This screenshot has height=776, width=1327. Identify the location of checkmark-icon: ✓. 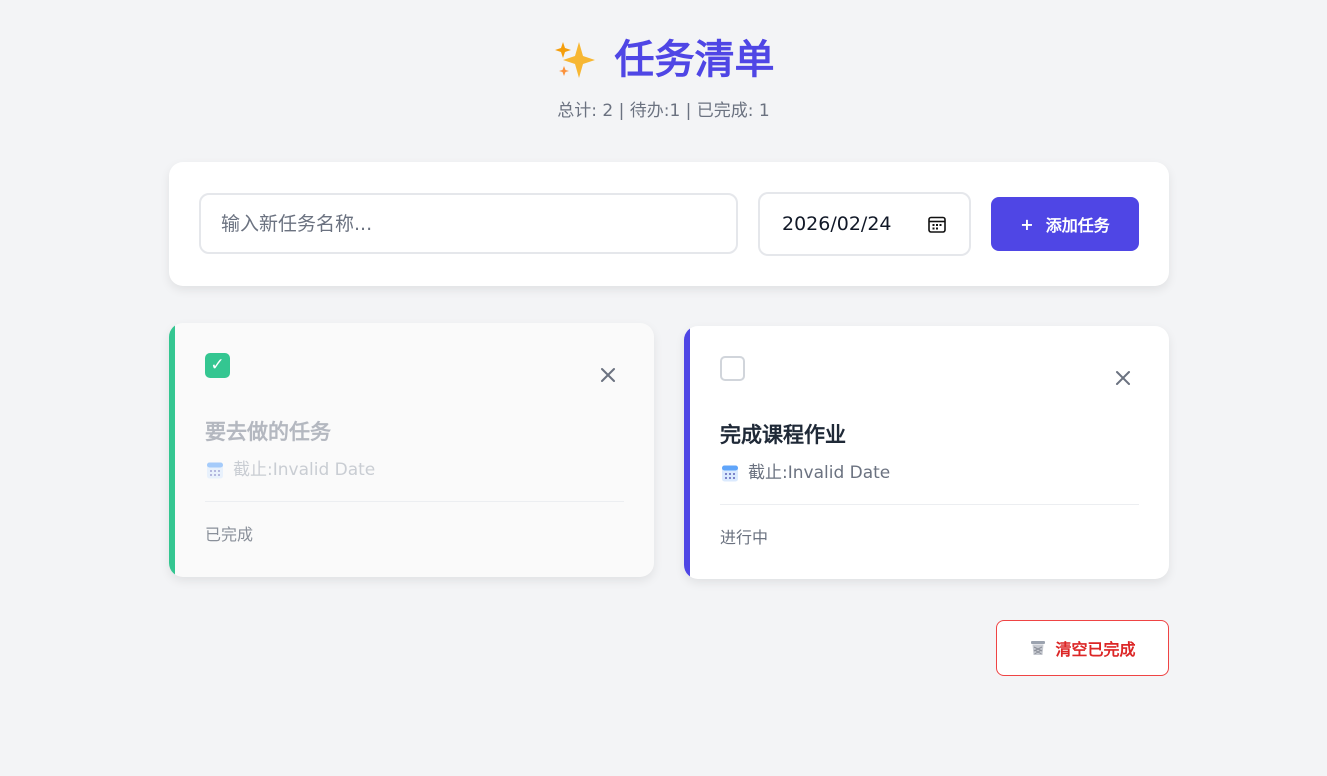
(217, 365).